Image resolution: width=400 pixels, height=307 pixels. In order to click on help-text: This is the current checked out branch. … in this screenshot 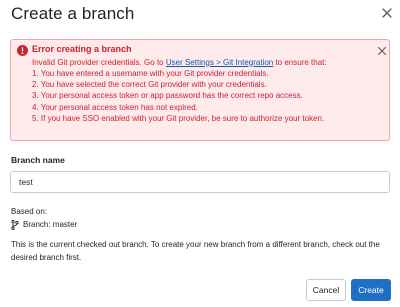, I will do `click(195, 251)`.